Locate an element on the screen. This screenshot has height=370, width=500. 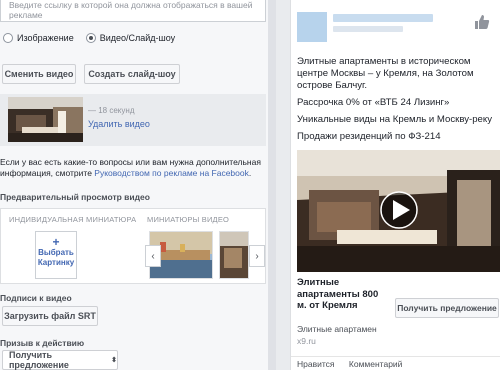
like-action: Нравится is located at coordinates (316, 364).